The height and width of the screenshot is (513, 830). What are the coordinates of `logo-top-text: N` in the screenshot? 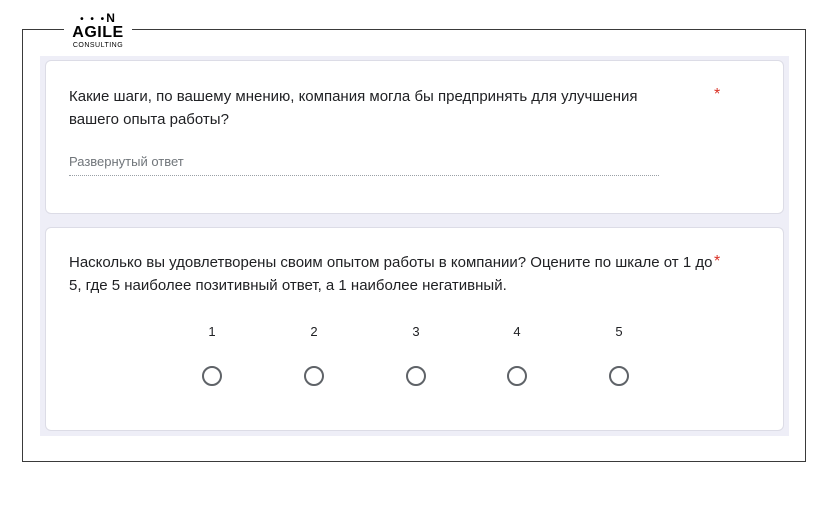 It's located at (111, 18).